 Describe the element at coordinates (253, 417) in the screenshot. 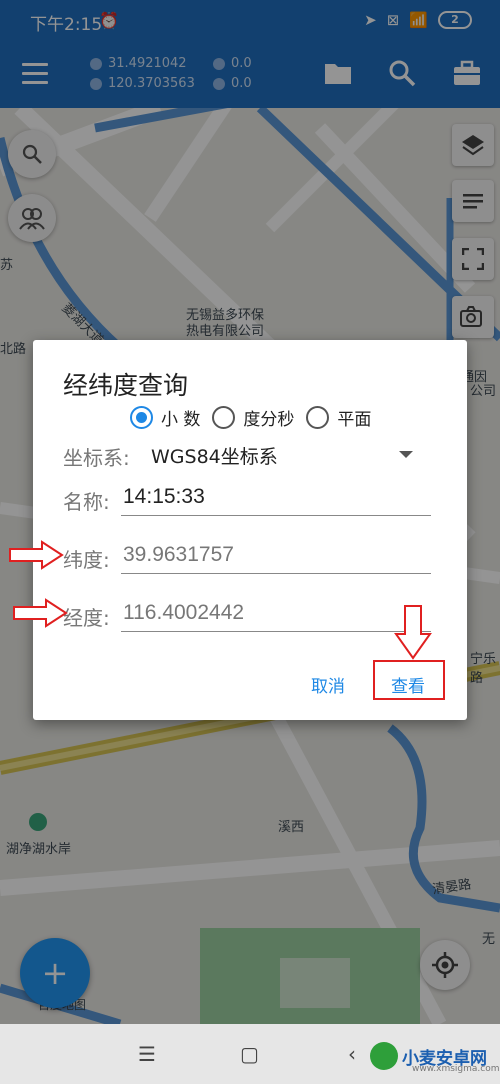

I see `radio-dms: 度分秒` at that location.